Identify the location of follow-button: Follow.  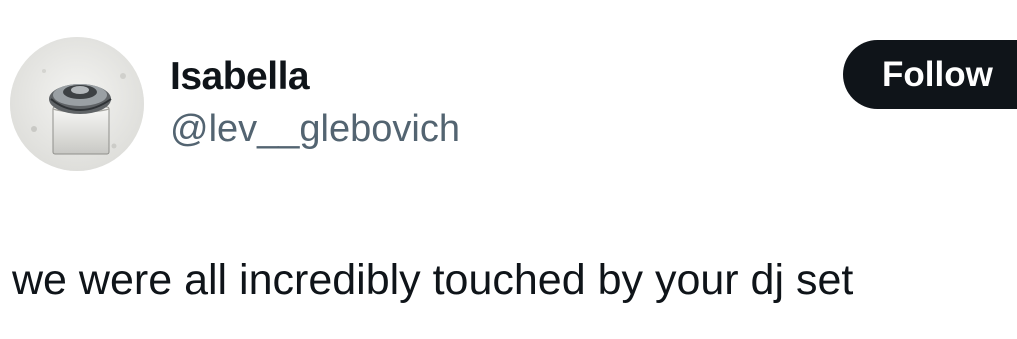
(930, 74).